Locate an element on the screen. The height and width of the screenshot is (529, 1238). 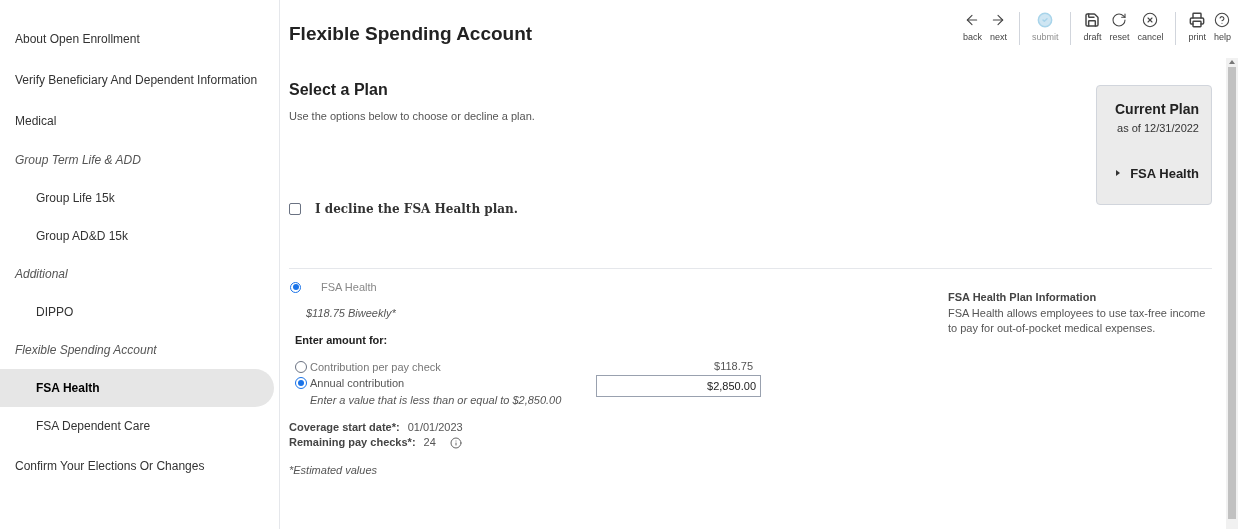
plan-info-title: FSA Health Plan Information is located at coordinates (1023, 297).